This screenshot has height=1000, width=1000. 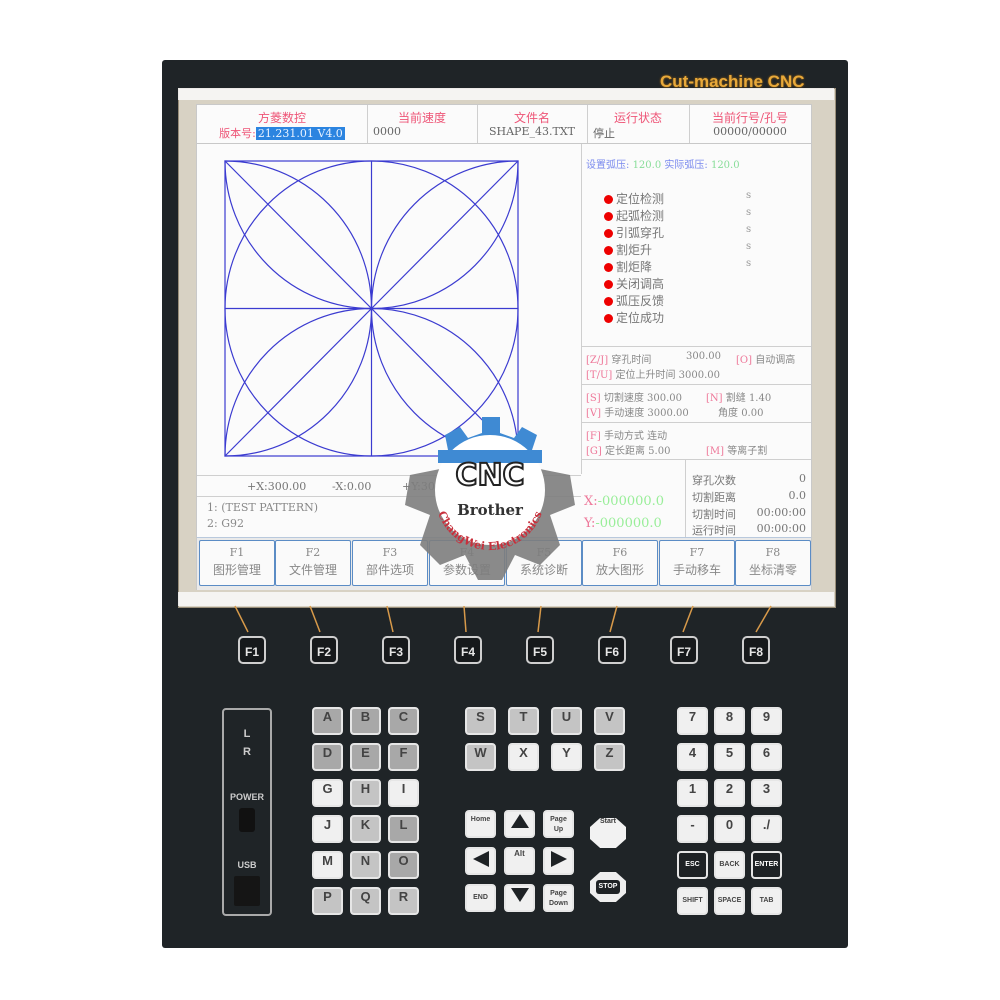 I want to click on softkey-f2: F2 文件管理, so click(x=313, y=563).